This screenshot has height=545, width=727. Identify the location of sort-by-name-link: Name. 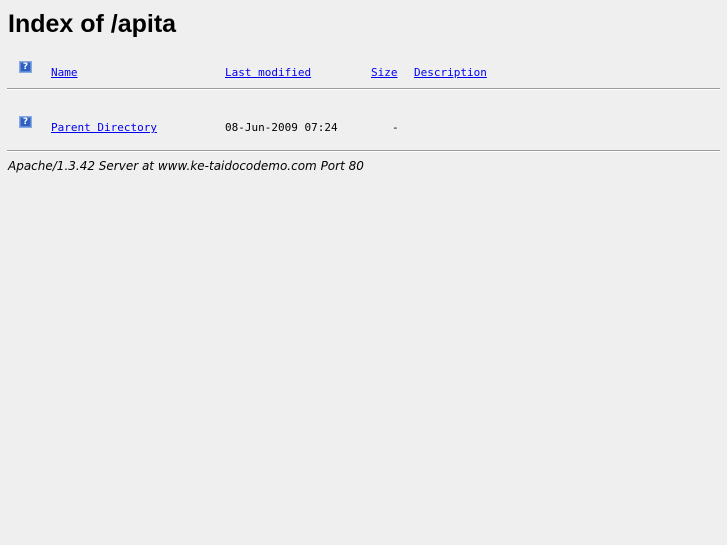
(64, 73).